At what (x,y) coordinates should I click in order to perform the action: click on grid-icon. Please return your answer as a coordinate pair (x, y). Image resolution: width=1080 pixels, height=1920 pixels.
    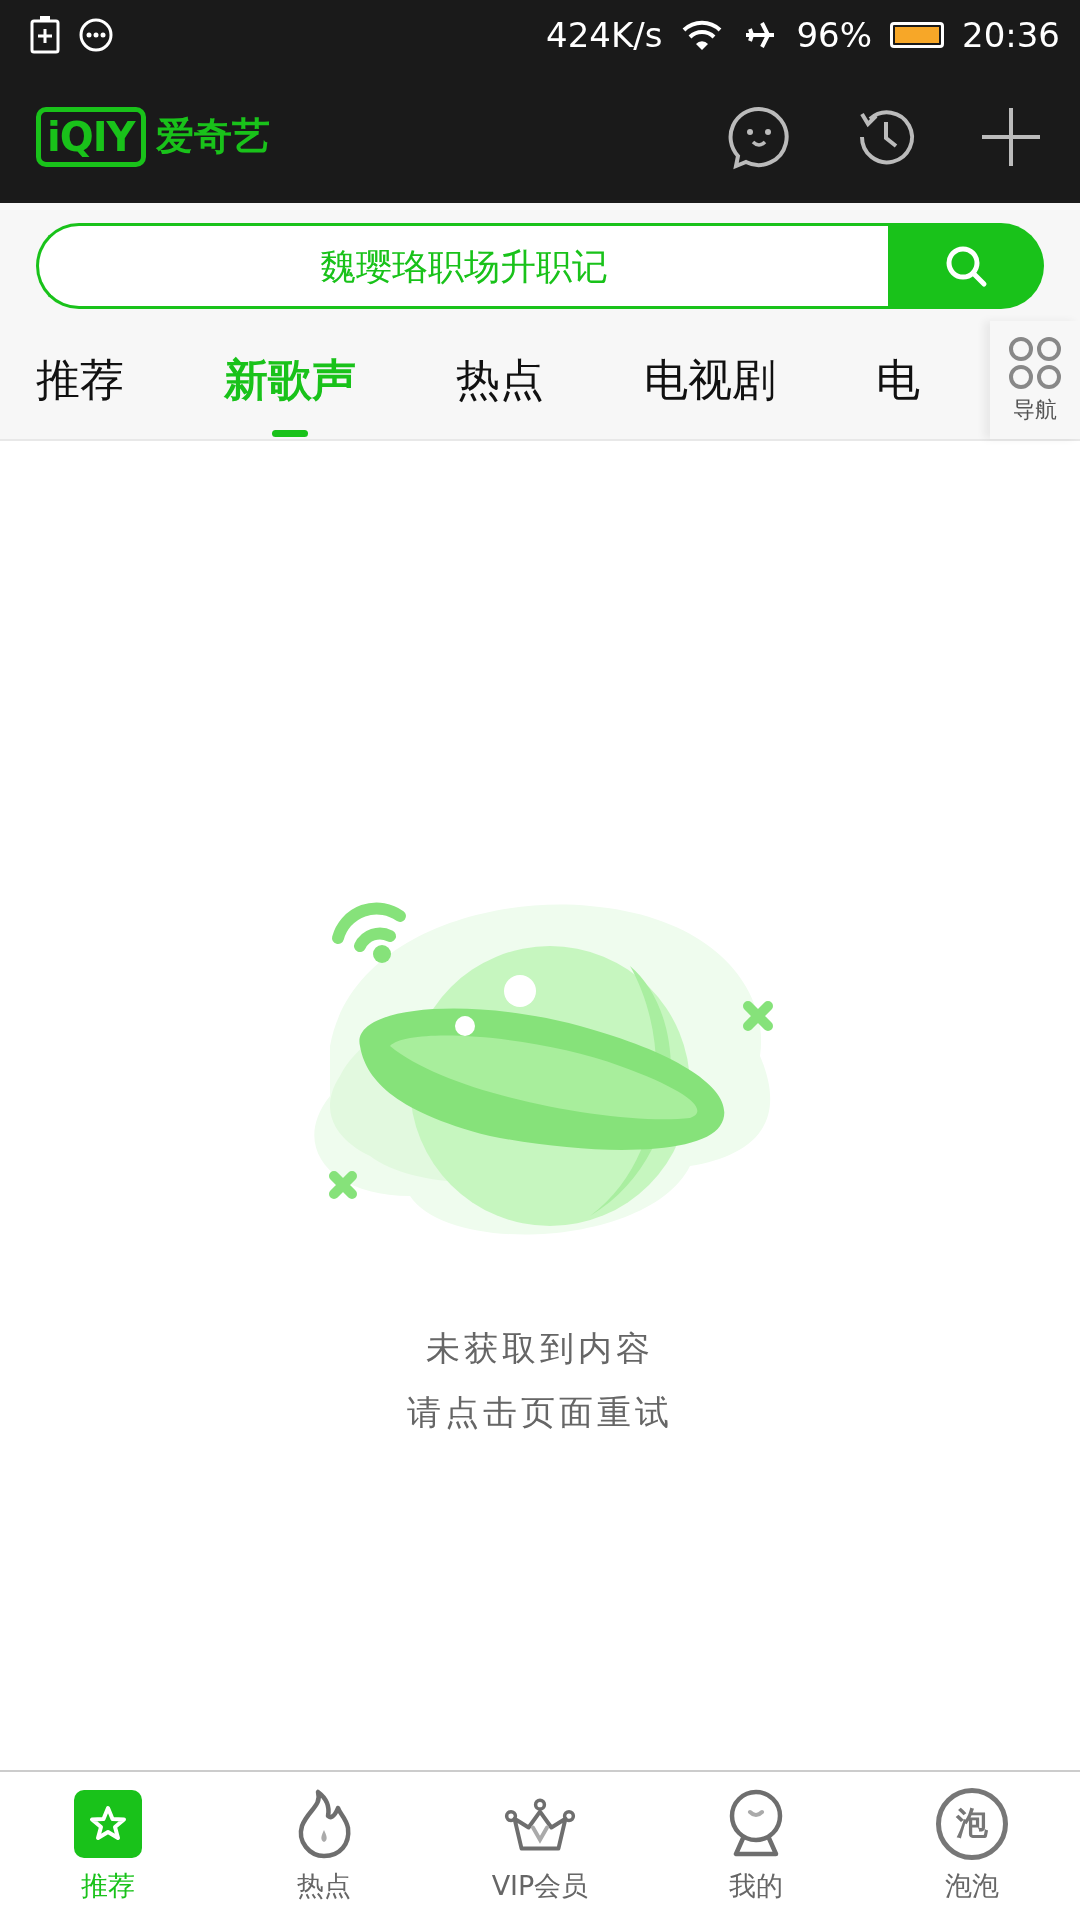
    Looking at the image, I should click on (1035, 363).